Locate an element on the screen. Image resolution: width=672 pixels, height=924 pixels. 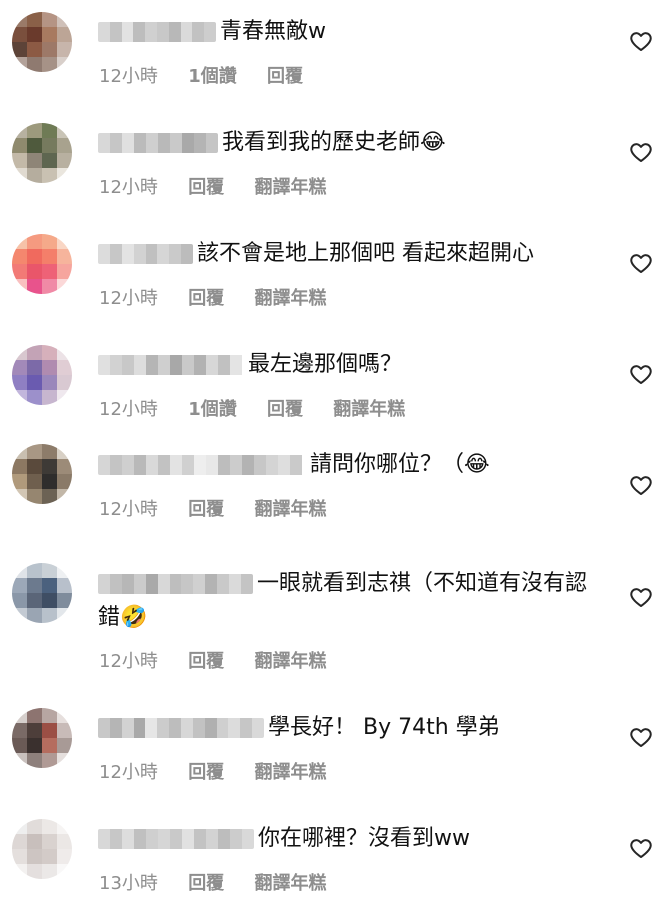
comment-text: 請問你哪位？（😂 is located at coordinates (400, 464).